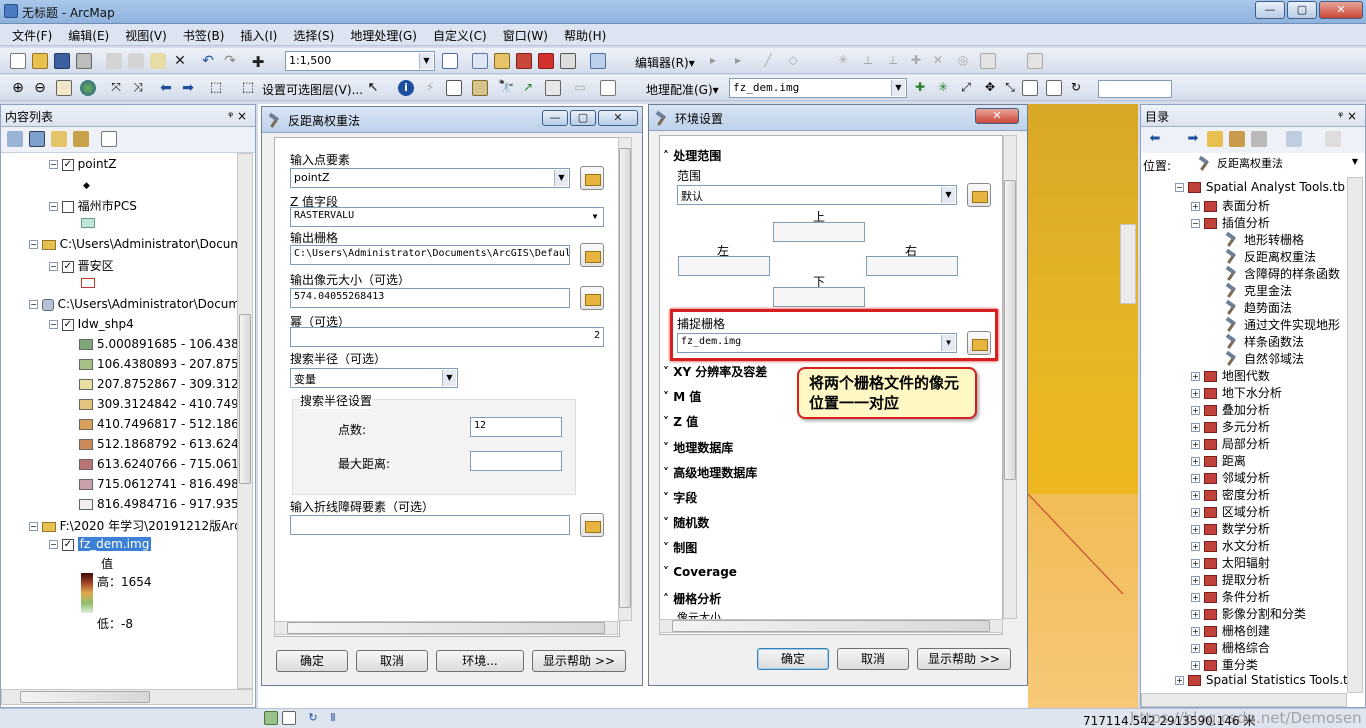 This screenshot has height=728, width=1366. Describe the element at coordinates (583, 118) in the screenshot. I see `idw-maximize-button: ▢` at that location.